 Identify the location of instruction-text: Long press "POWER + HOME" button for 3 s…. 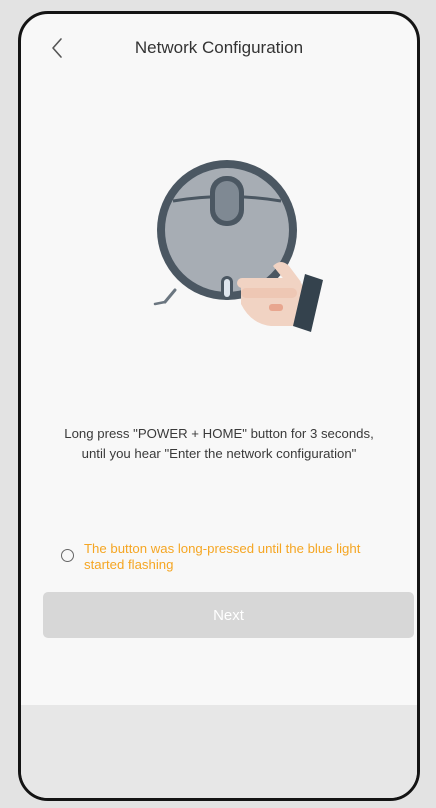
(219, 444).